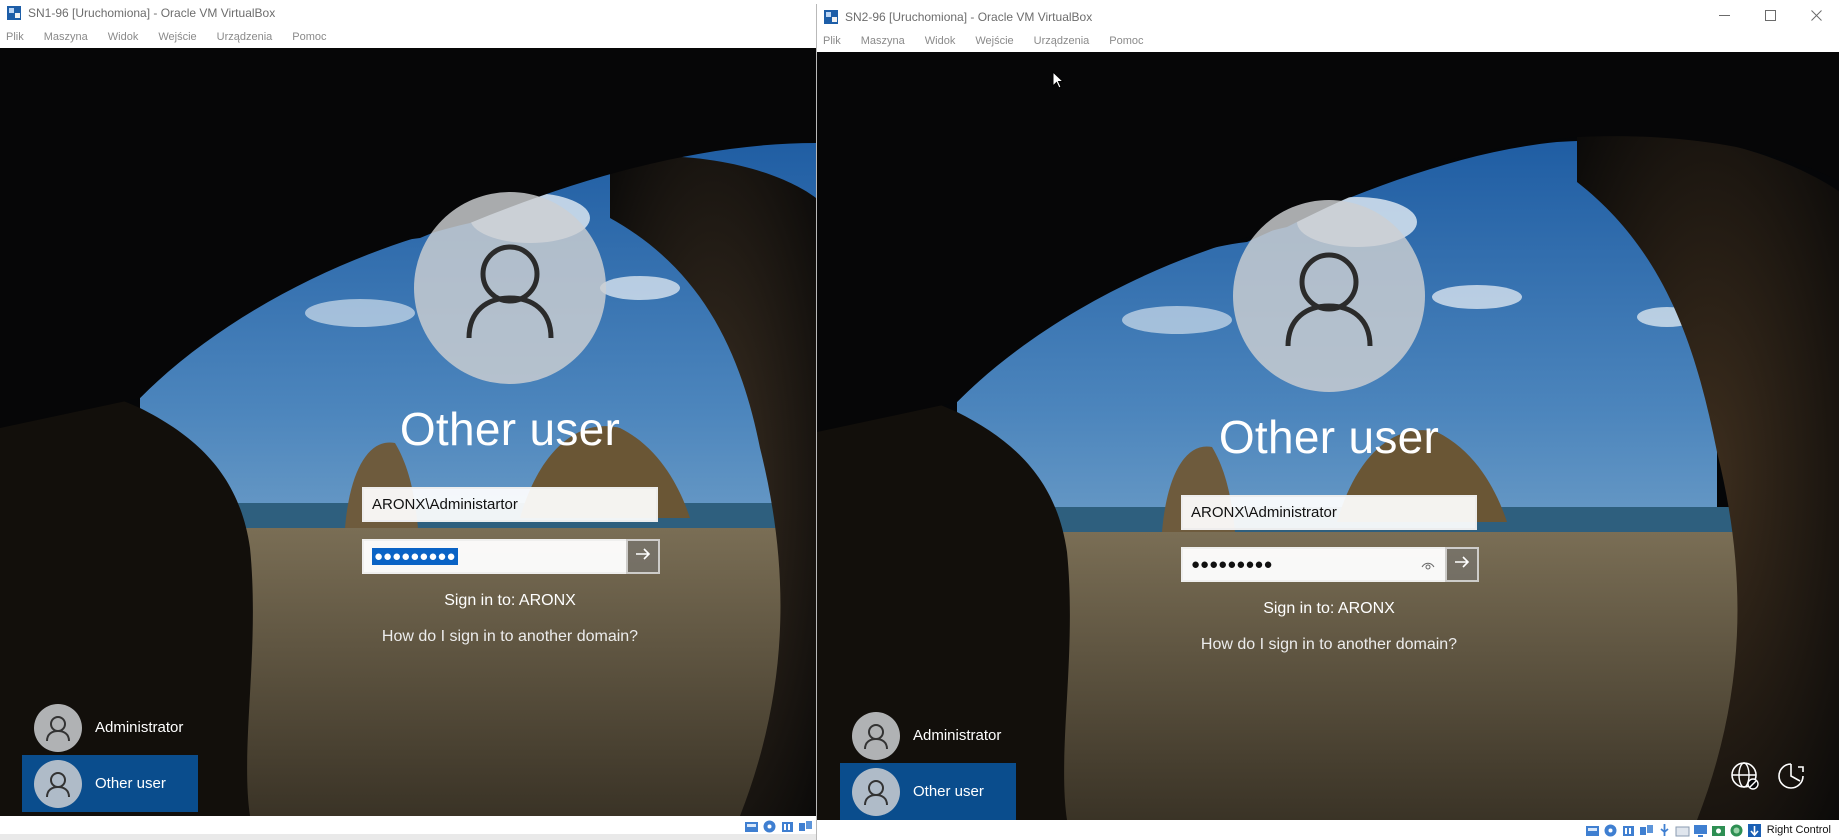 Image resolution: width=1839 pixels, height=840 pixels. Describe the element at coordinates (1718, 830) in the screenshot. I see `video-capture-icon` at that location.